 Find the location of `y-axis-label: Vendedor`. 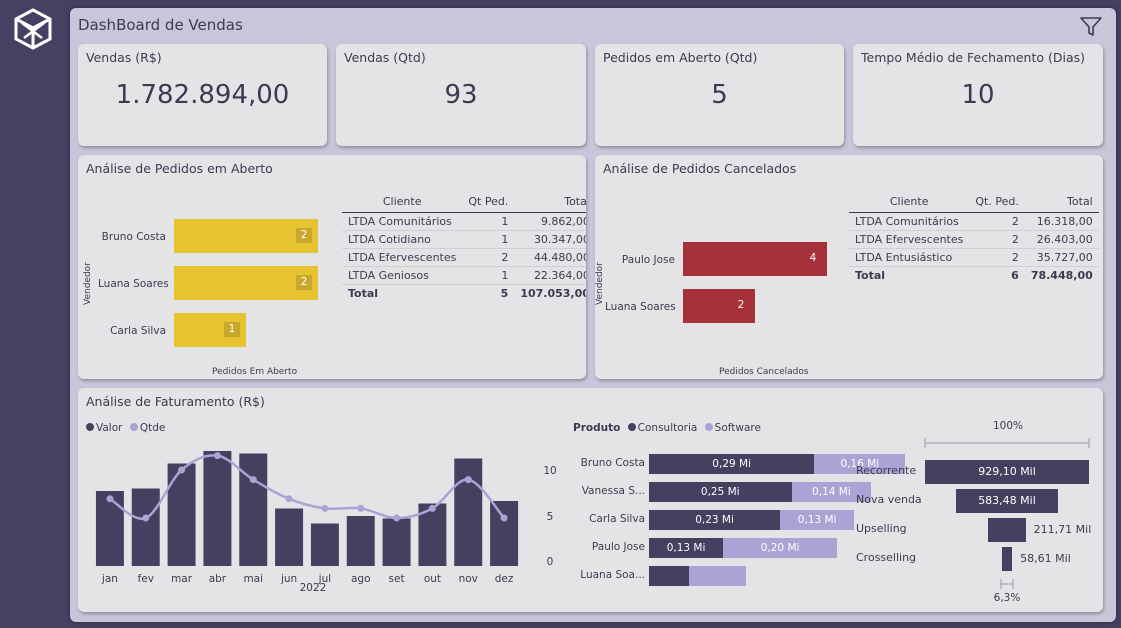

y-axis-label: Vendedor is located at coordinates (88, 283).